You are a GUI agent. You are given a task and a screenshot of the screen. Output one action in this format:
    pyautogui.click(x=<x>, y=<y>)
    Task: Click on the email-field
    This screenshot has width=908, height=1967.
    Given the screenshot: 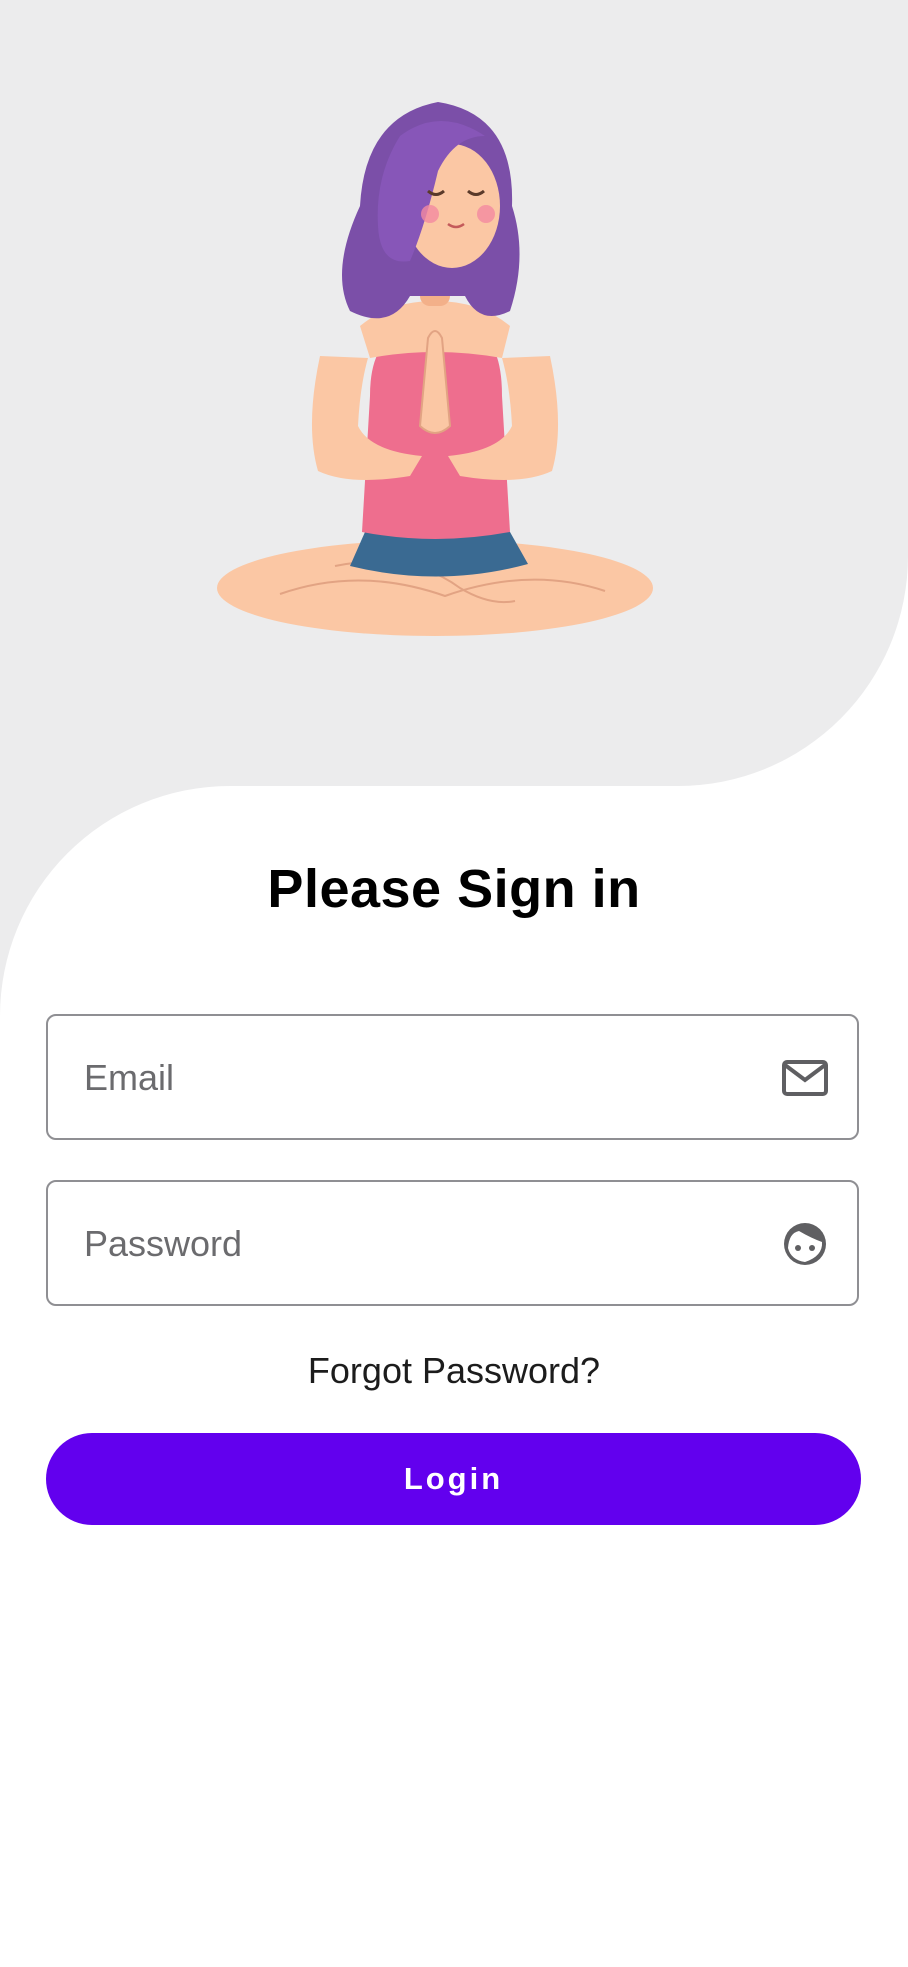 What is the action you would take?
    pyautogui.click(x=452, y=1077)
    